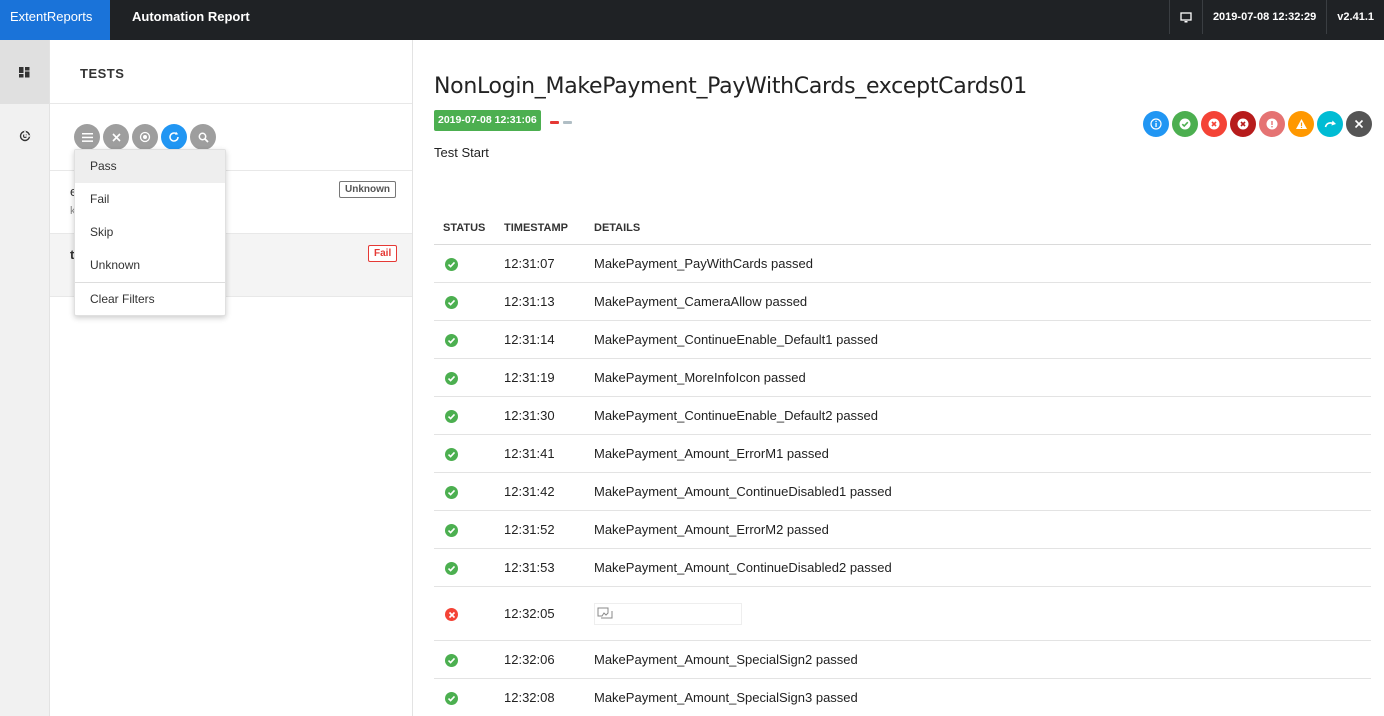  Describe the element at coordinates (87, 137) in the screenshot. I see `status-filter-button` at that location.